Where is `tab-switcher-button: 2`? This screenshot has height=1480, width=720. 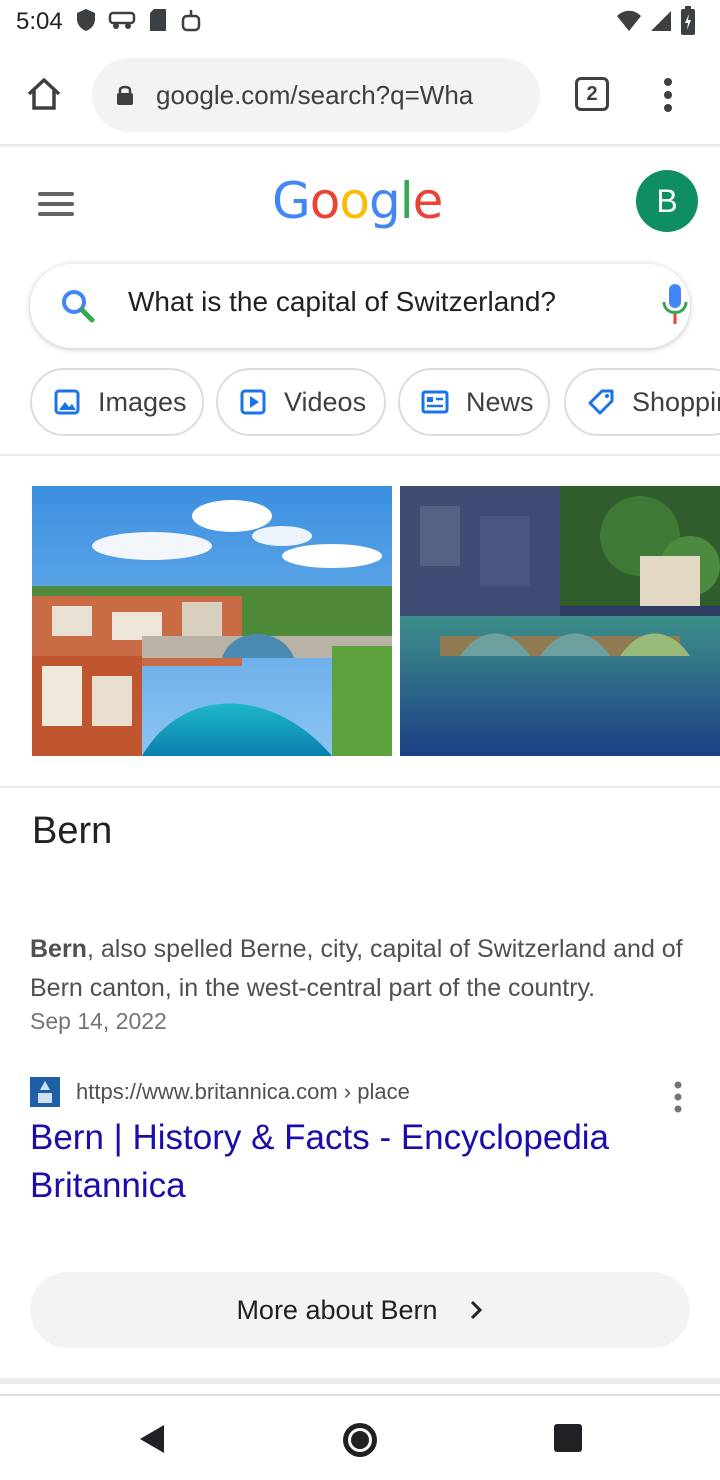
tab-switcher-button: 2 is located at coordinates (592, 94).